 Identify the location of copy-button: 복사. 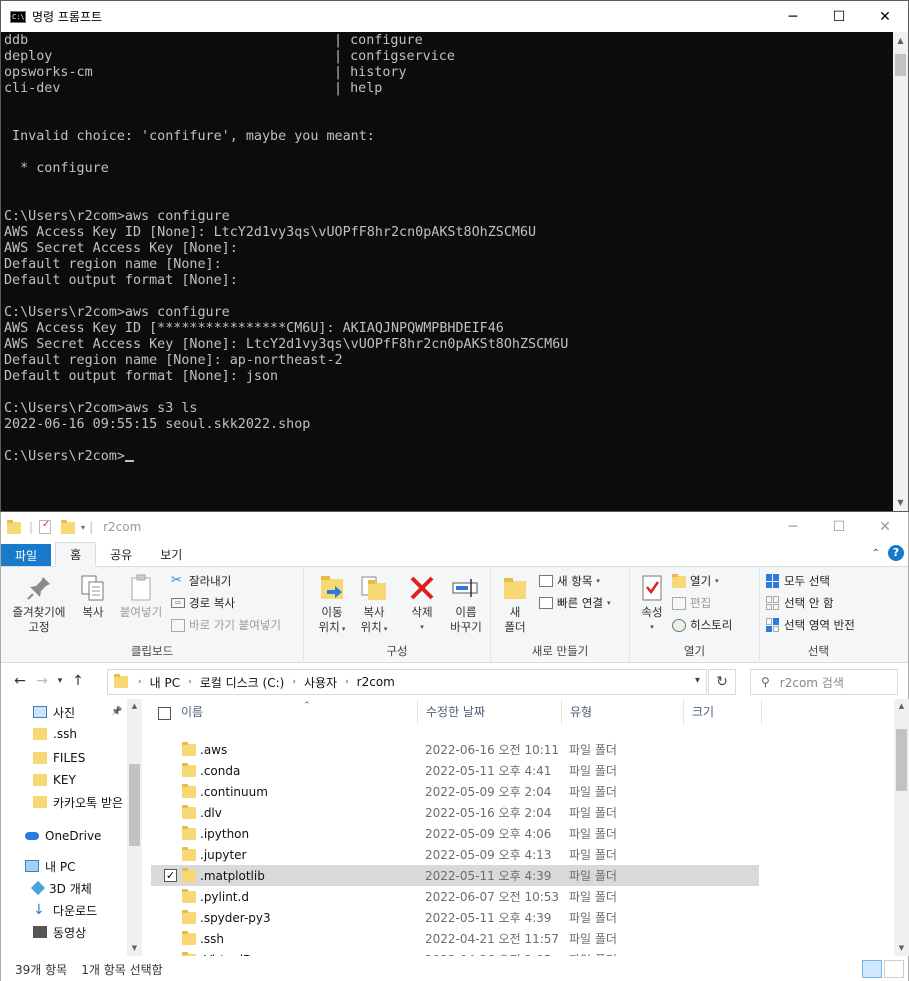
(93, 596).